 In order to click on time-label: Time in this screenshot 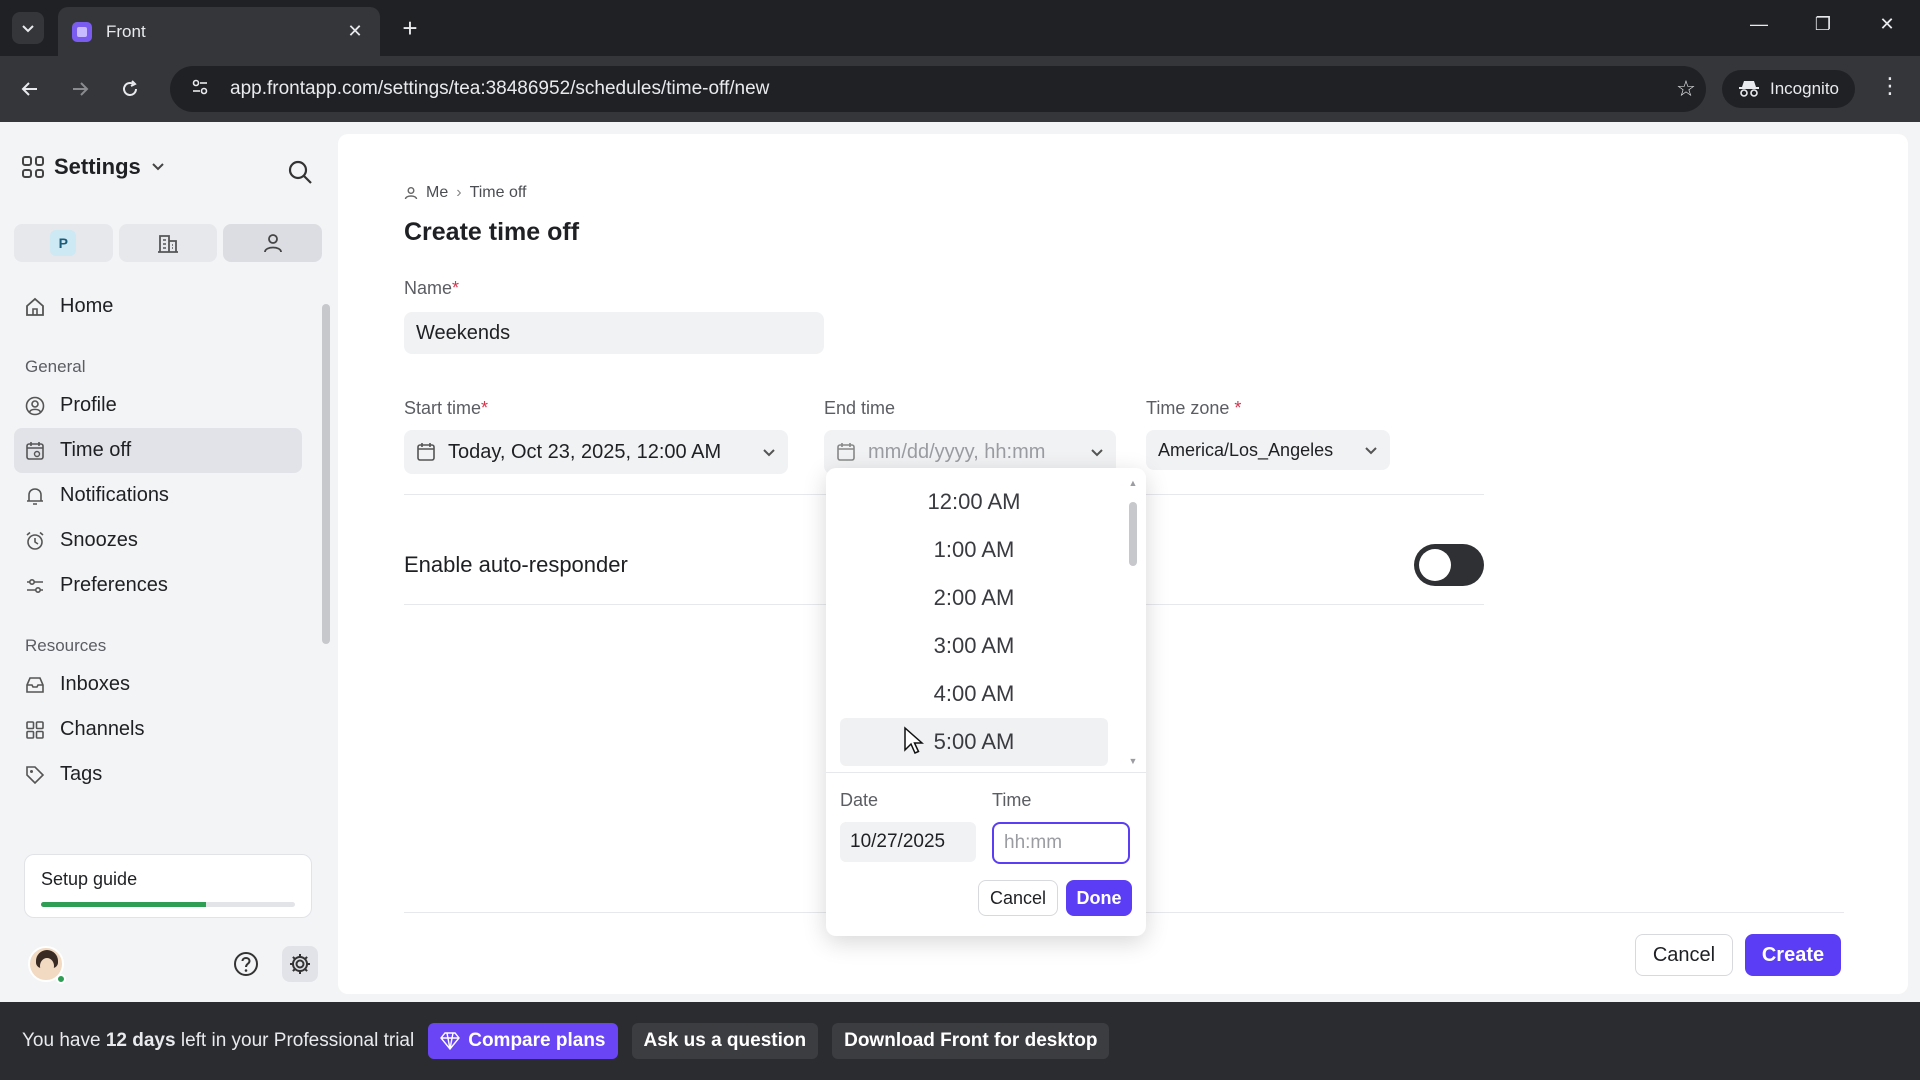, I will do `click(1012, 800)`.